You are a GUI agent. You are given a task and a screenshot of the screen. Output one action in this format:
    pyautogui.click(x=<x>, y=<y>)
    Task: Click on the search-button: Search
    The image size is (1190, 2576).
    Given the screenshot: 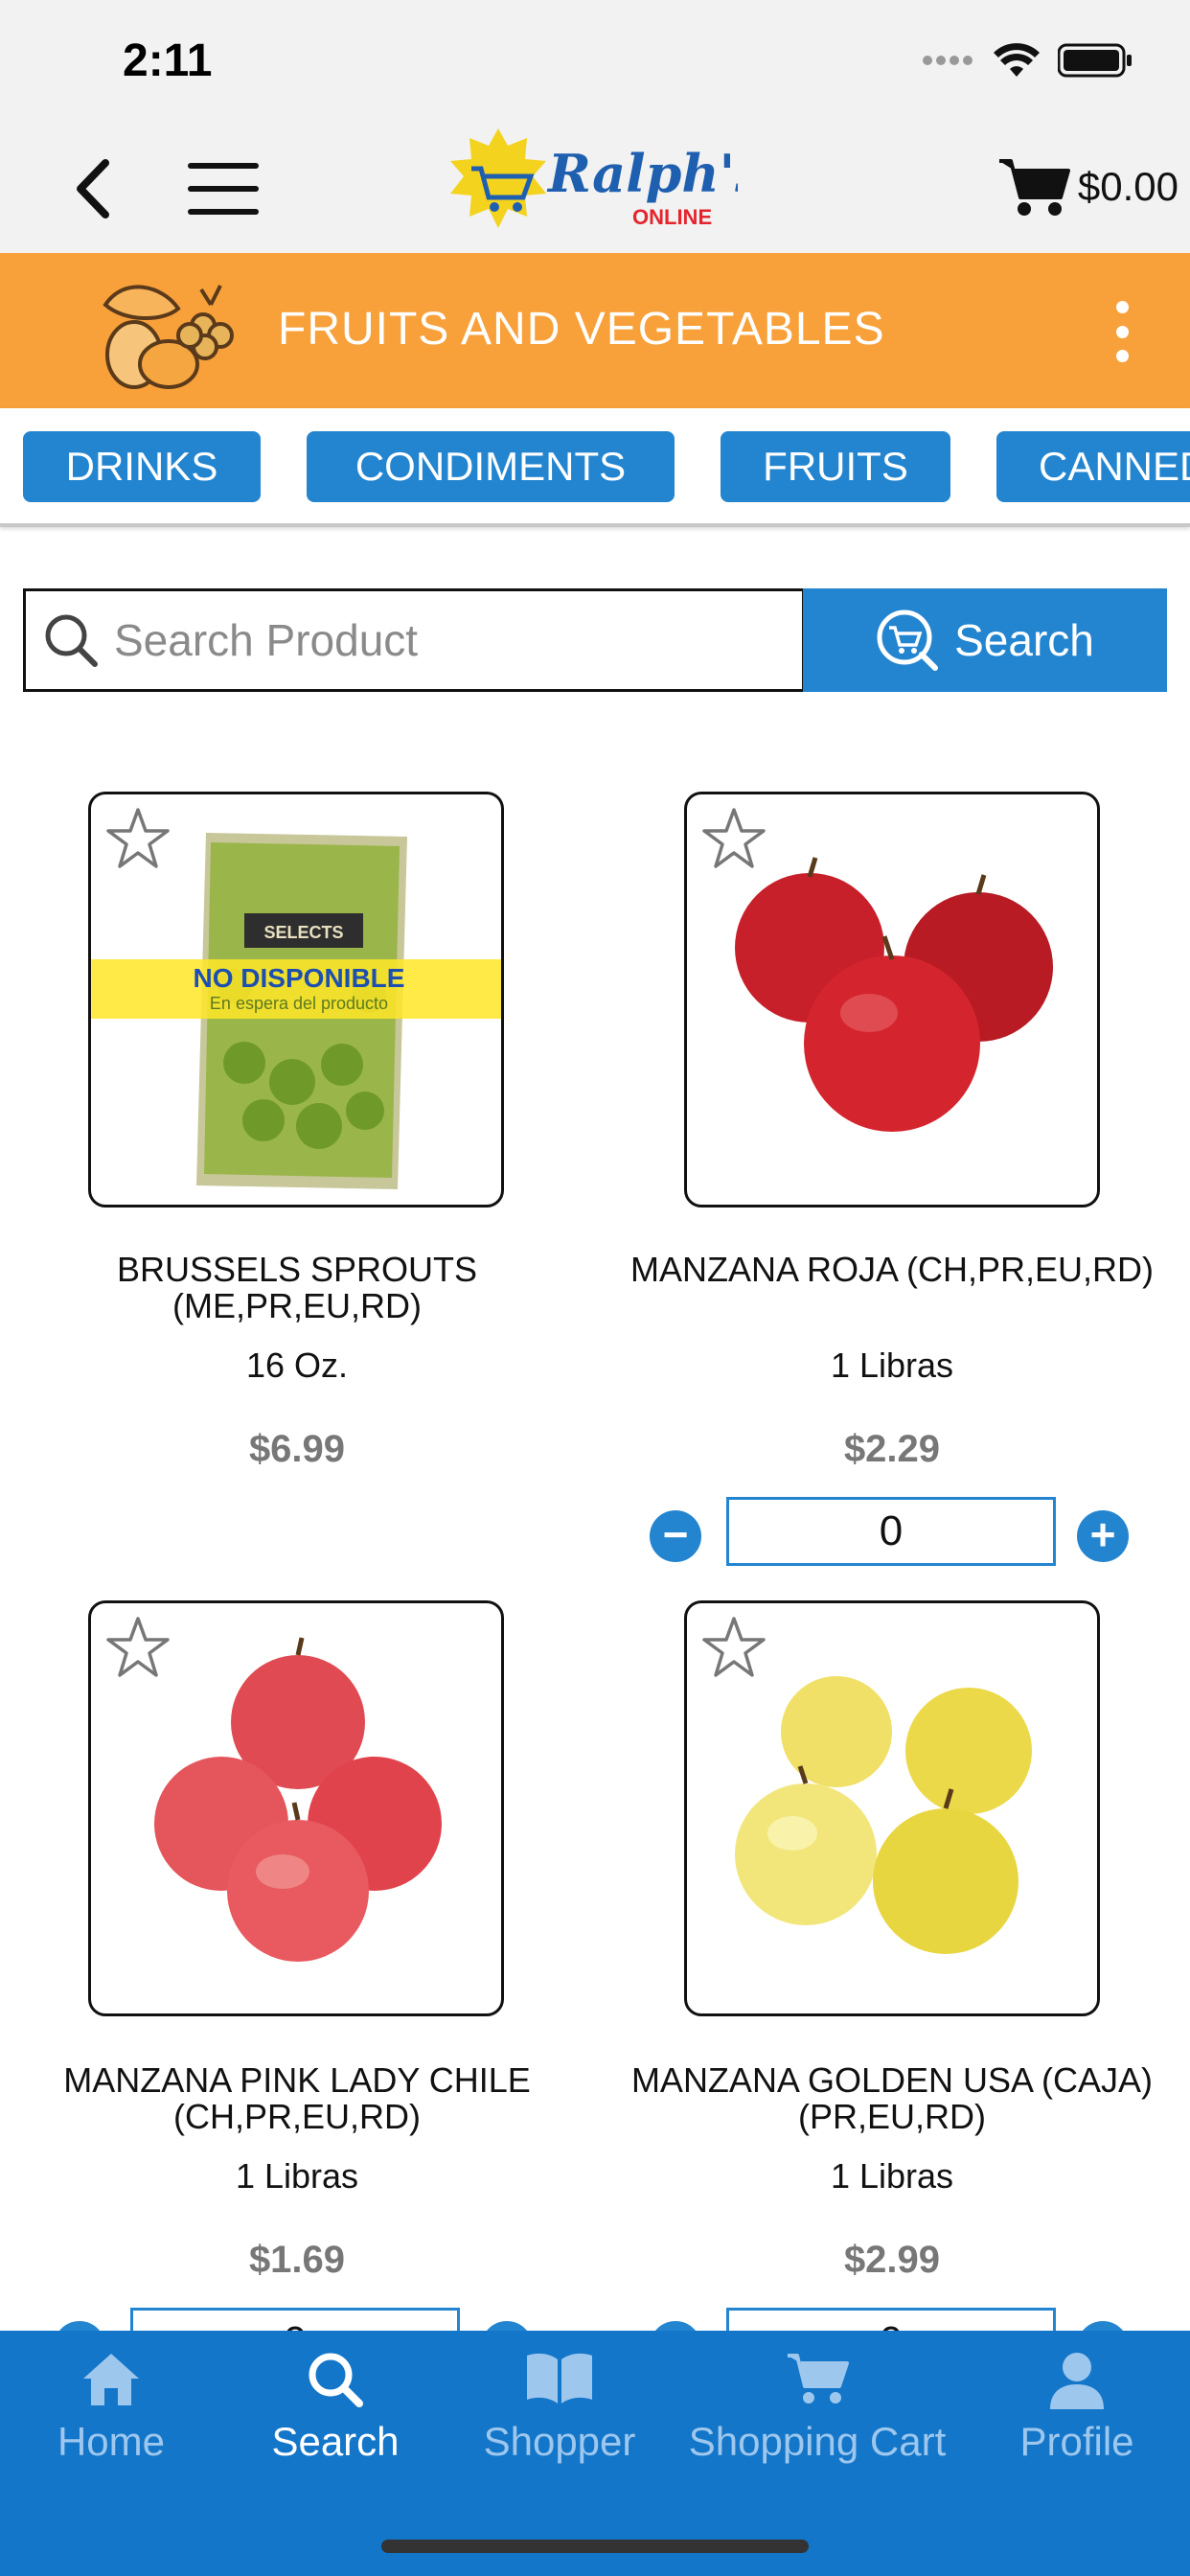 What is the action you would take?
    pyautogui.click(x=985, y=640)
    